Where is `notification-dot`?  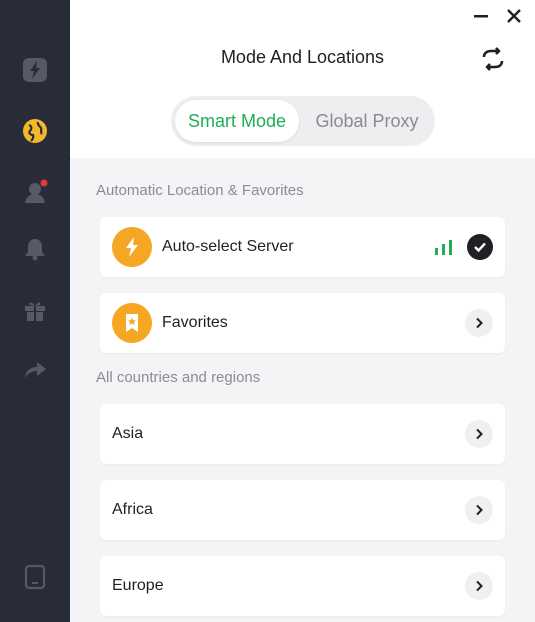
notification-dot is located at coordinates (44, 183).